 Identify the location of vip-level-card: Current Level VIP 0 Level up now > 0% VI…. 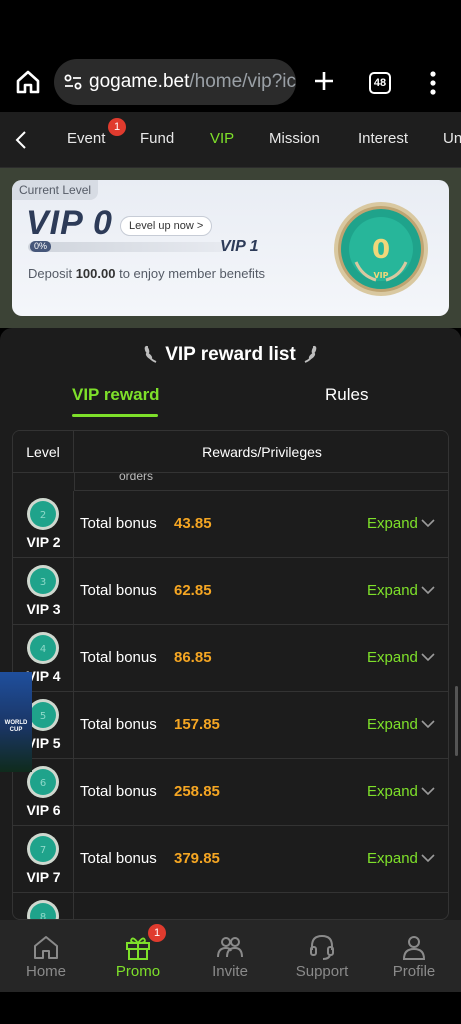
(230, 248).